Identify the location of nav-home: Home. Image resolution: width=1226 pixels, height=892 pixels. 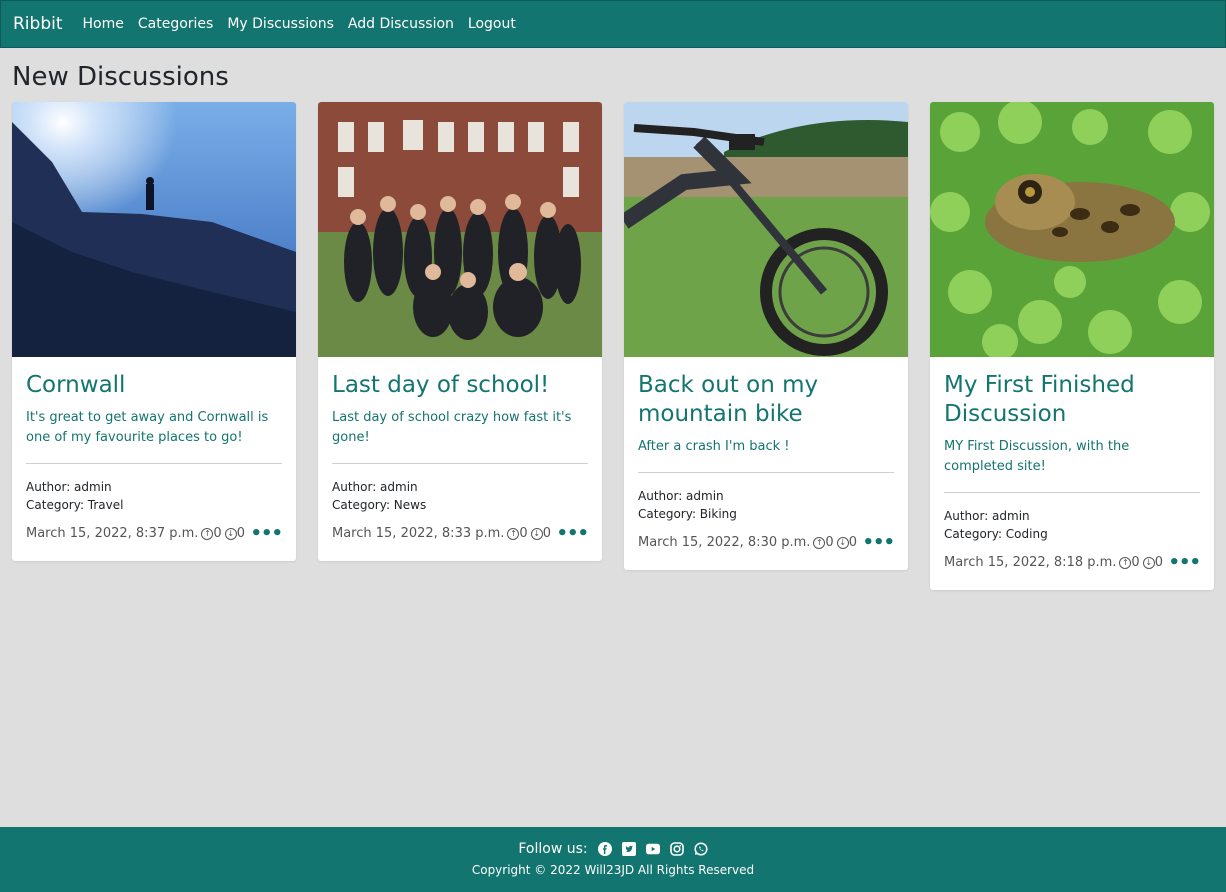
(103, 24).